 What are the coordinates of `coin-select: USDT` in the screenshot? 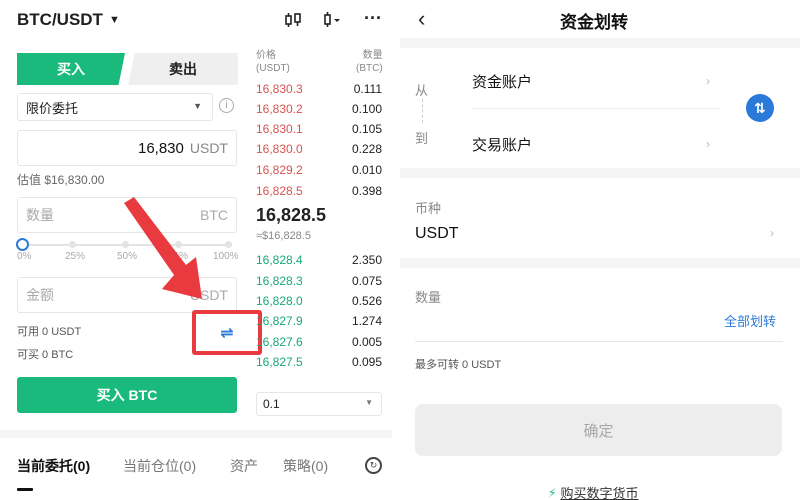 It's located at (437, 234).